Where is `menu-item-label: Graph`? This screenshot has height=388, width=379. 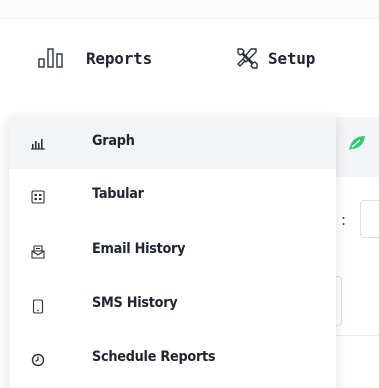
menu-item-label: Graph is located at coordinates (113, 141).